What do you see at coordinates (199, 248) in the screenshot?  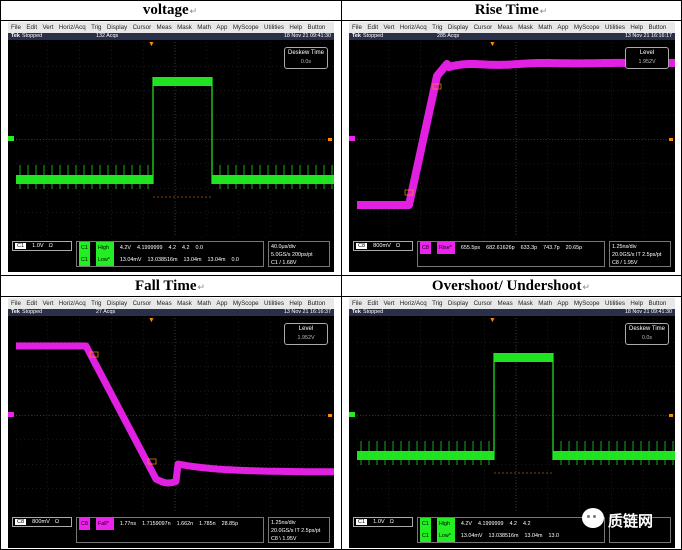 I see `measurement-value: 0.0` at bounding box center [199, 248].